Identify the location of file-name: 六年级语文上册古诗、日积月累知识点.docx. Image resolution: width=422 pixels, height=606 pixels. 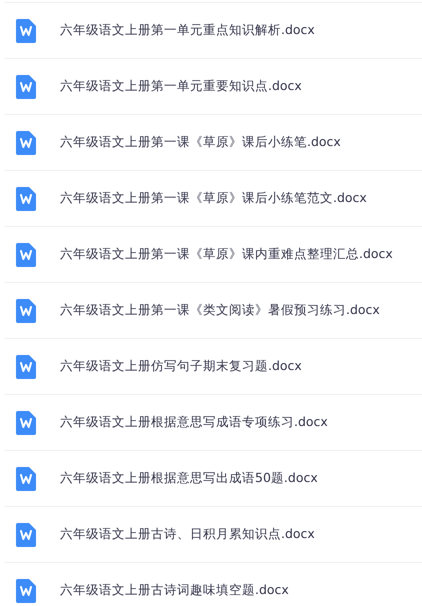
(187, 534).